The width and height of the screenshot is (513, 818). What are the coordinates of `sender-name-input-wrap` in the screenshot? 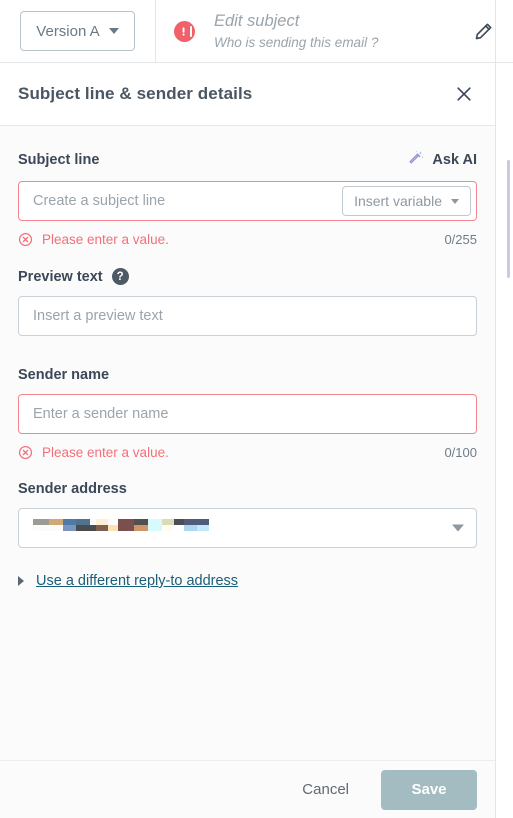 It's located at (247, 414).